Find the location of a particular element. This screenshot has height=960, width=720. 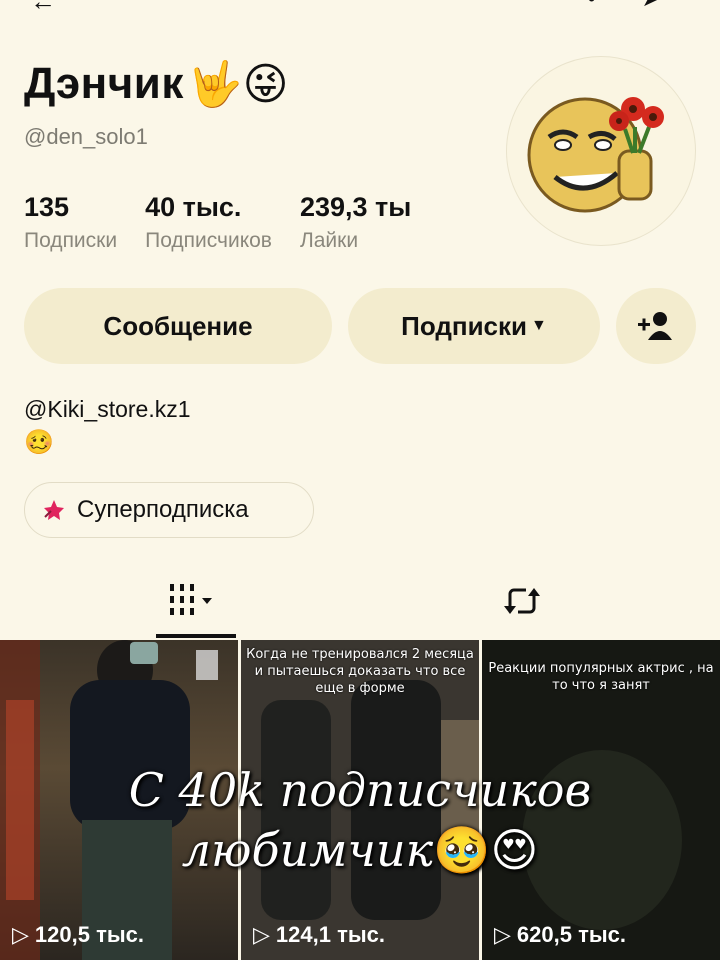

video-views-count: 124,1 тыс. is located at coordinates (330, 934).